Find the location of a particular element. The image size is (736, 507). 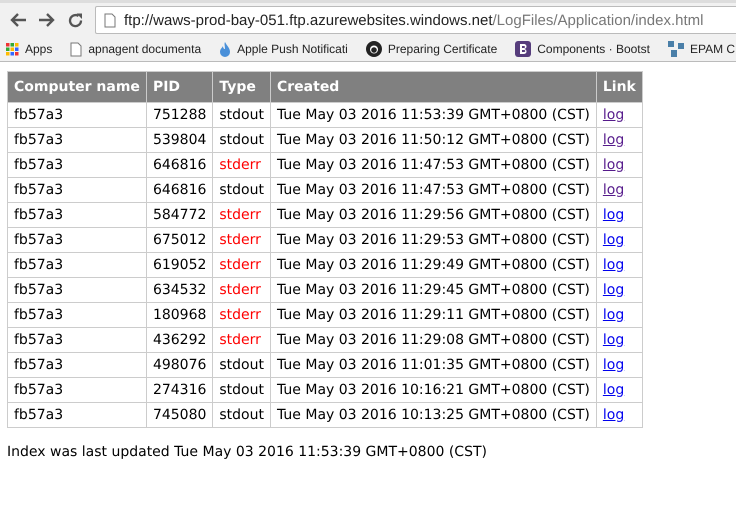

bookmark: Apple Push Notificati is located at coordinates (283, 49).